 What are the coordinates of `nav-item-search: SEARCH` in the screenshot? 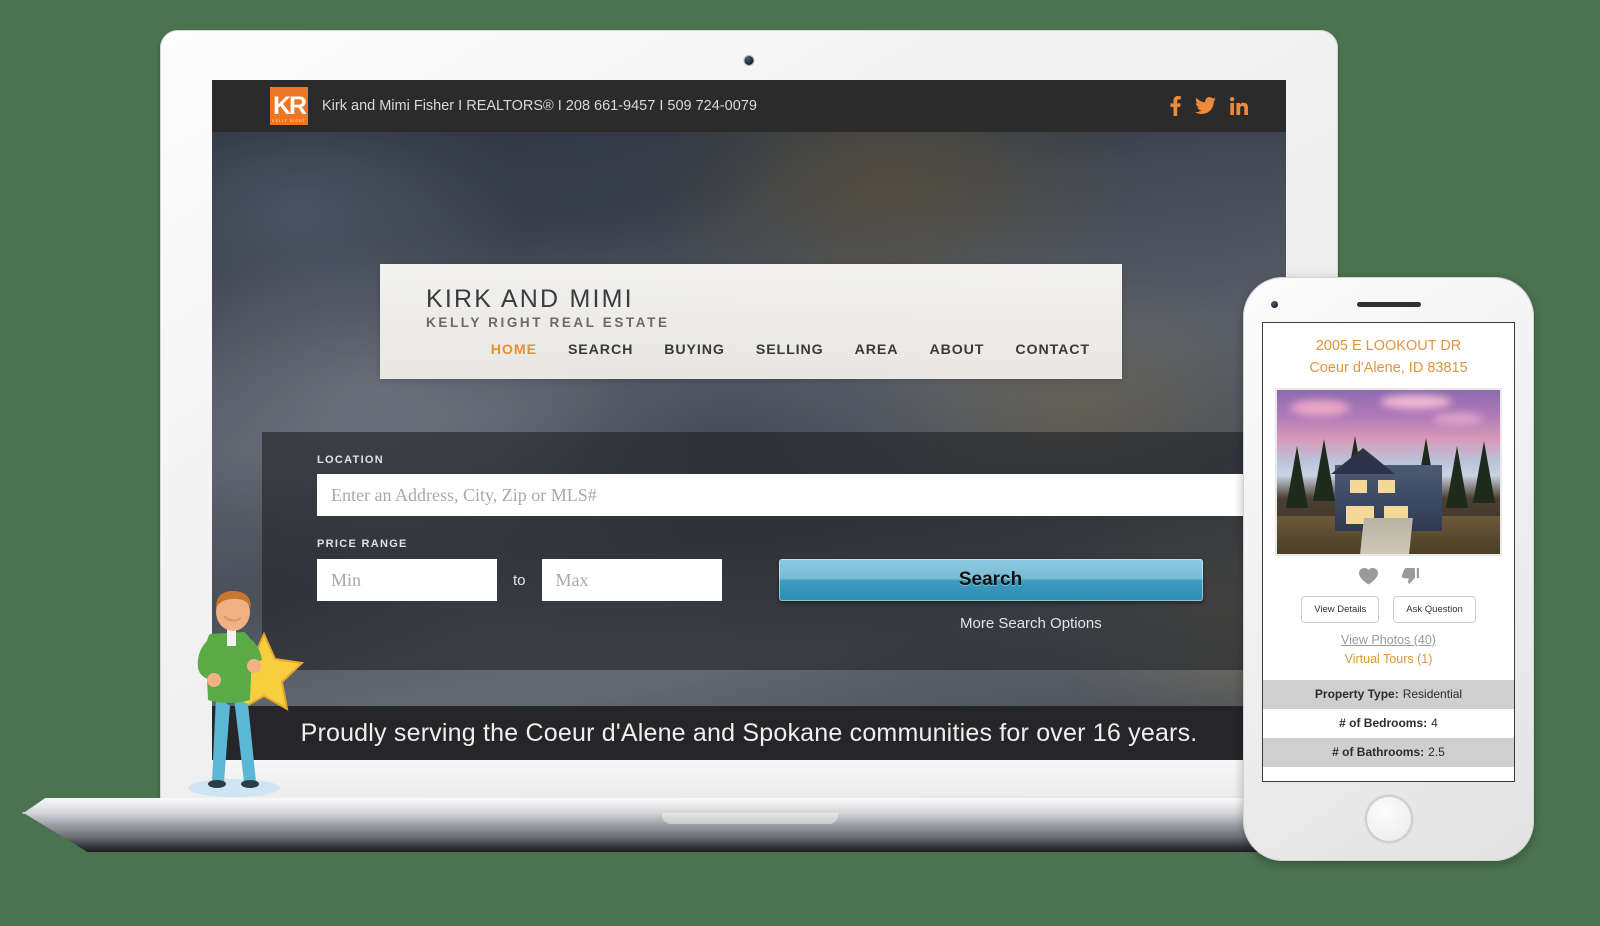 It's located at (600, 350).